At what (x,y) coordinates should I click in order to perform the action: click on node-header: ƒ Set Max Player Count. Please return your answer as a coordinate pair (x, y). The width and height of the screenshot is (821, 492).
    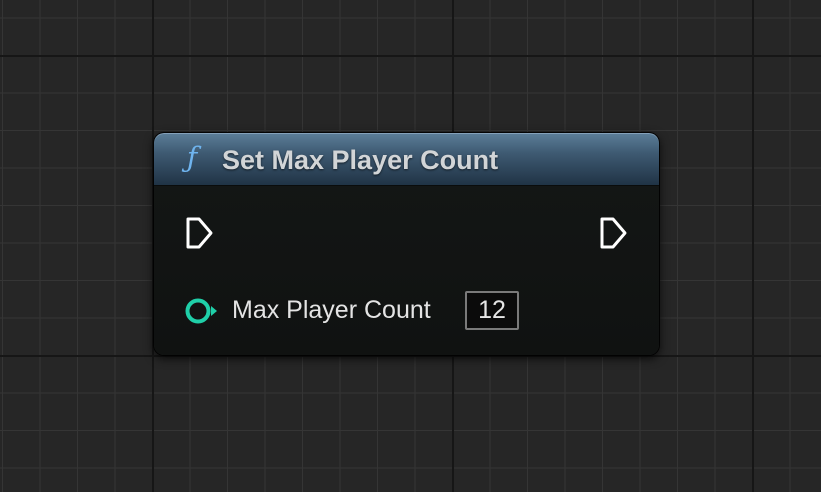
    Looking at the image, I should click on (406, 159).